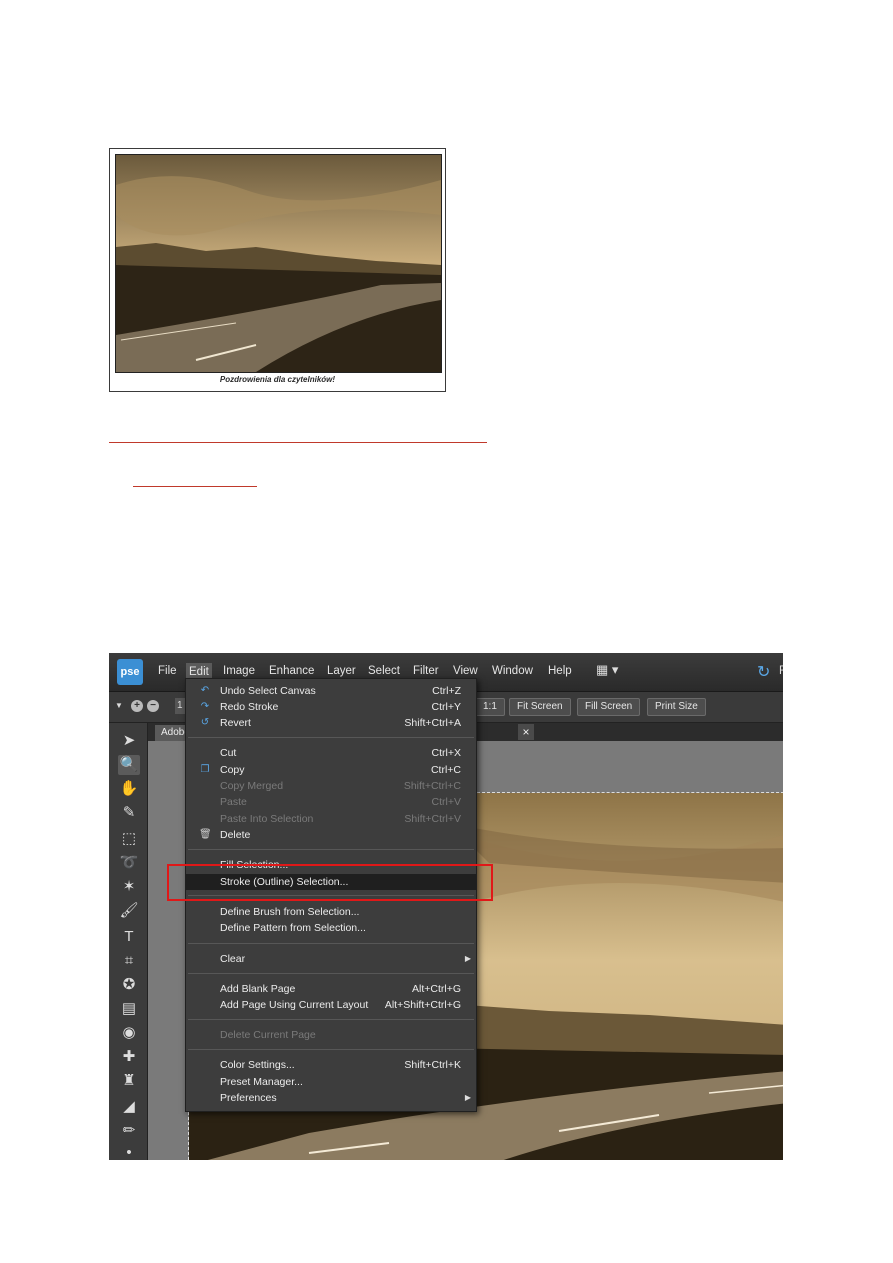 The height and width of the screenshot is (1263, 893). Describe the element at coordinates (129, 863) in the screenshot. I see `lasso-tool-icon: ➰` at that location.